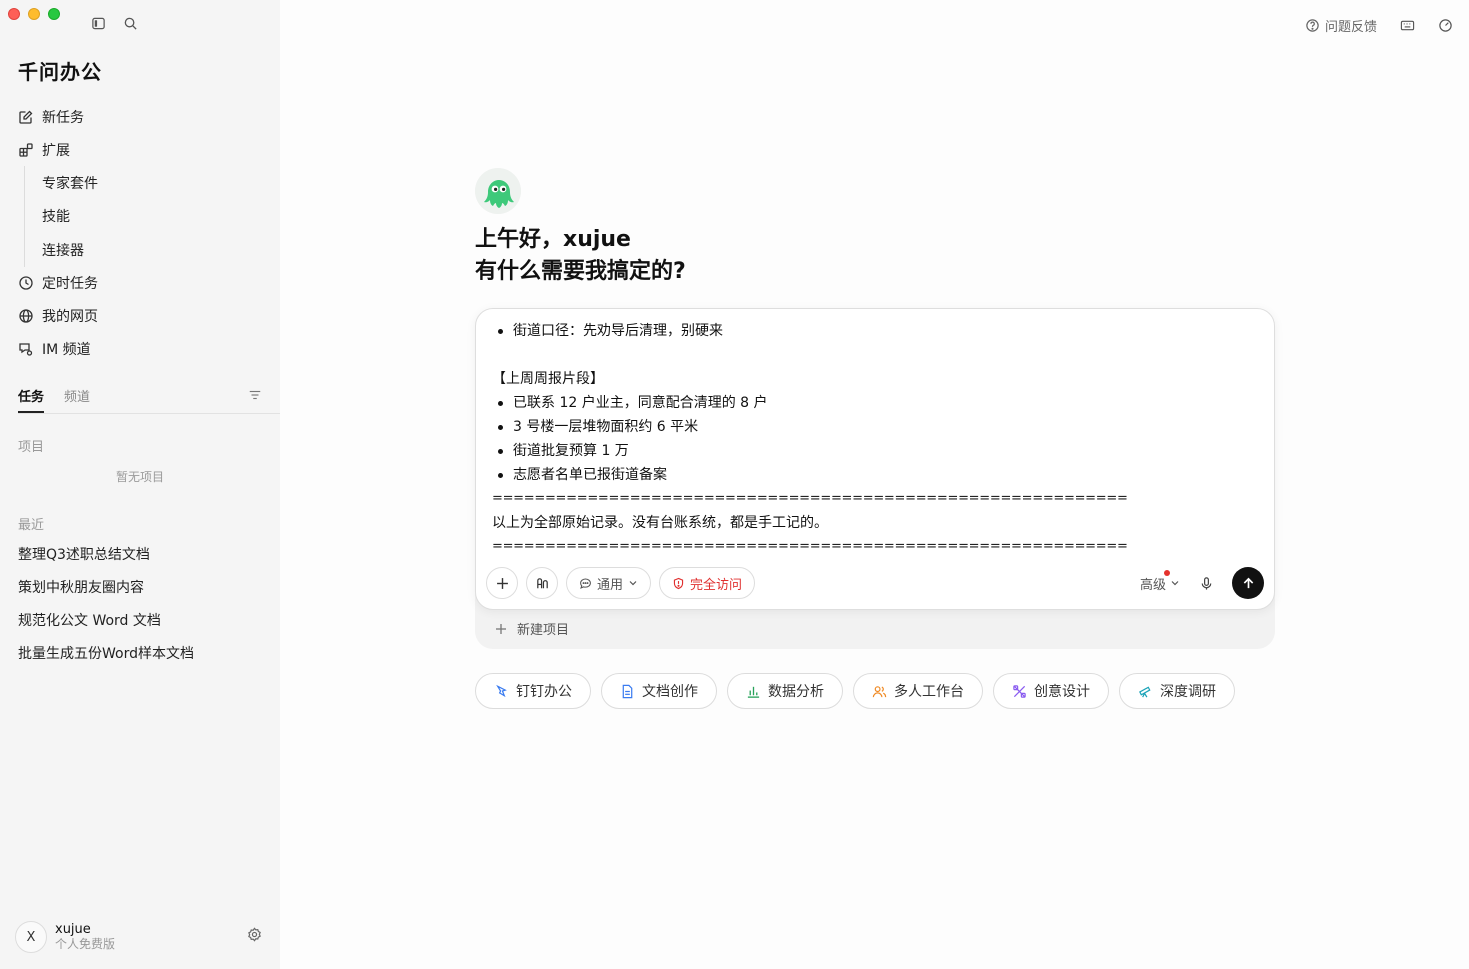 The height and width of the screenshot is (969, 1469). I want to click on top-toolbar: 问题反馈, so click(1379, 25).